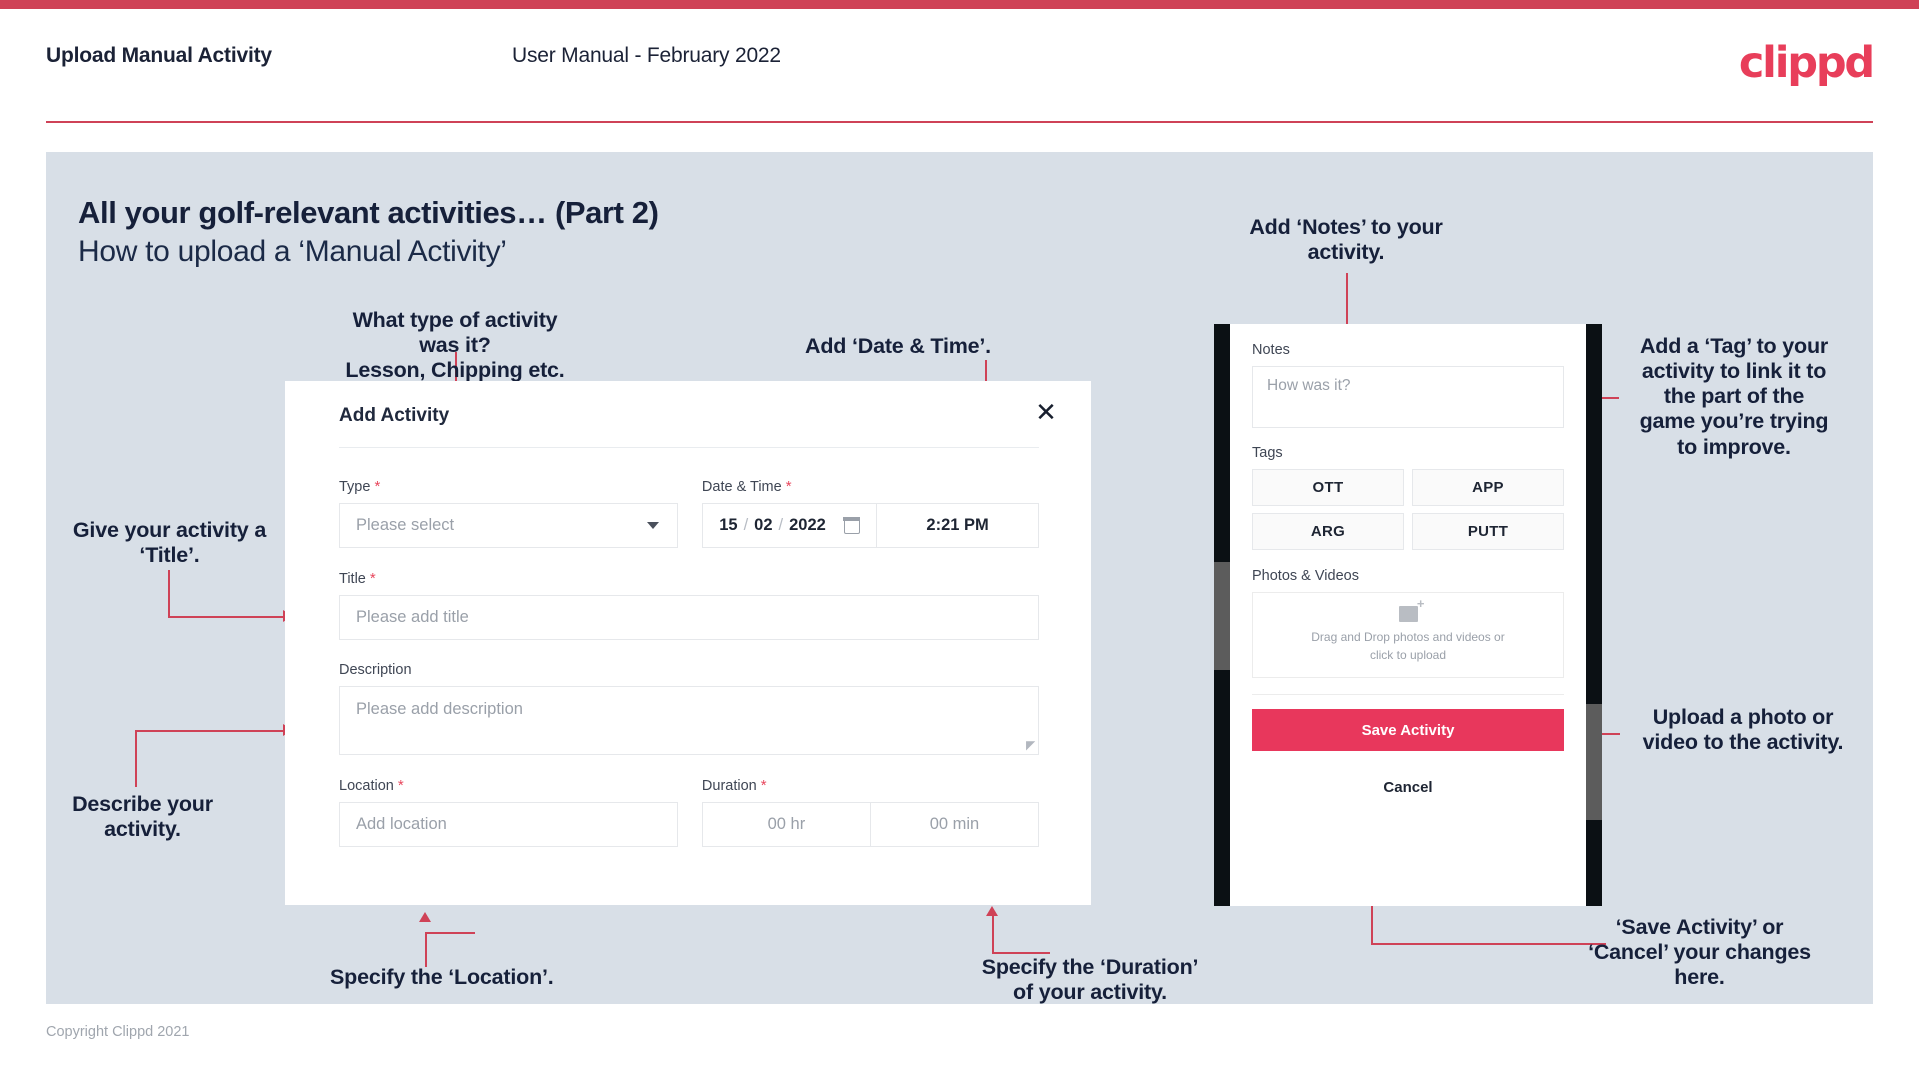 The image size is (1919, 1079). I want to click on notes-label: Notes, so click(1271, 350).